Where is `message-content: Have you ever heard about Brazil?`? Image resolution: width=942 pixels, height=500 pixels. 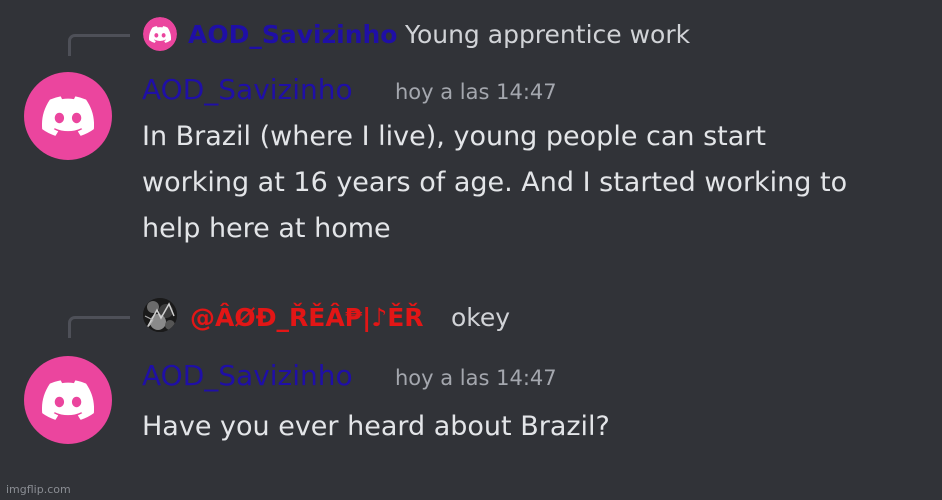
message-content: Have you ever heard about Brazil? is located at coordinates (376, 427).